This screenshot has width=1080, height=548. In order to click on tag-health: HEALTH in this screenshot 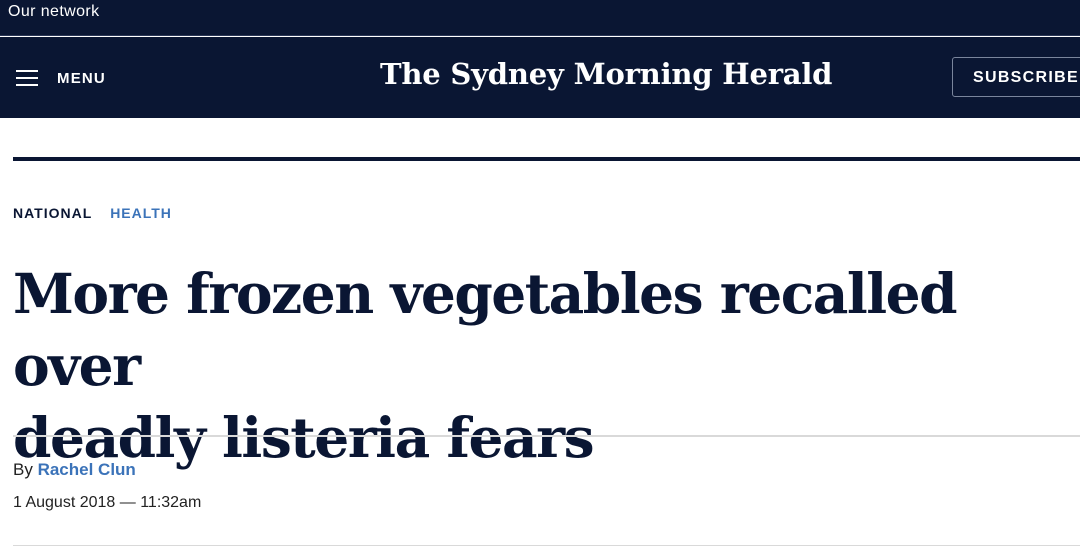, I will do `click(141, 213)`.